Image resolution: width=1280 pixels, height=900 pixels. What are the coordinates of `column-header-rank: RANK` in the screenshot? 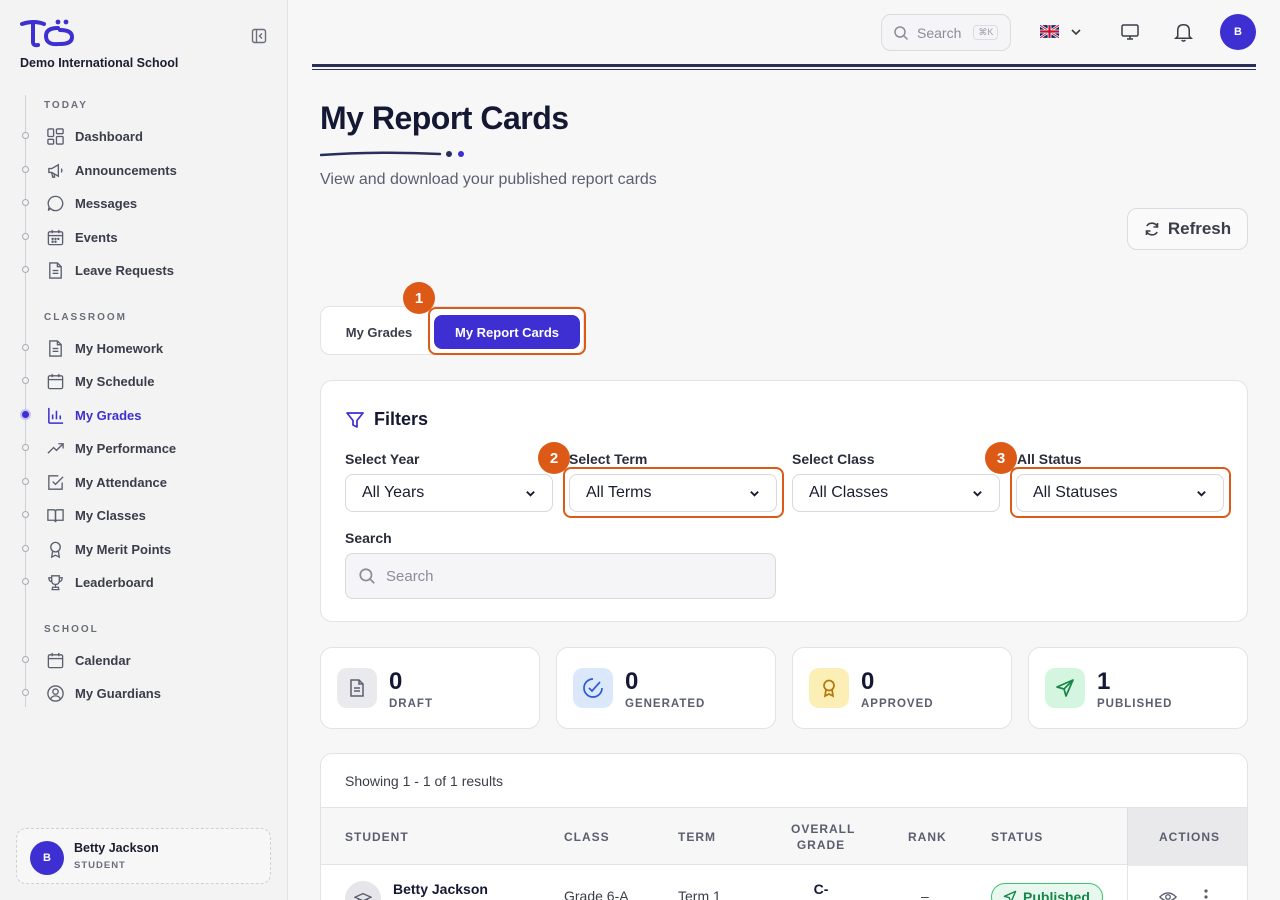 It's located at (927, 837).